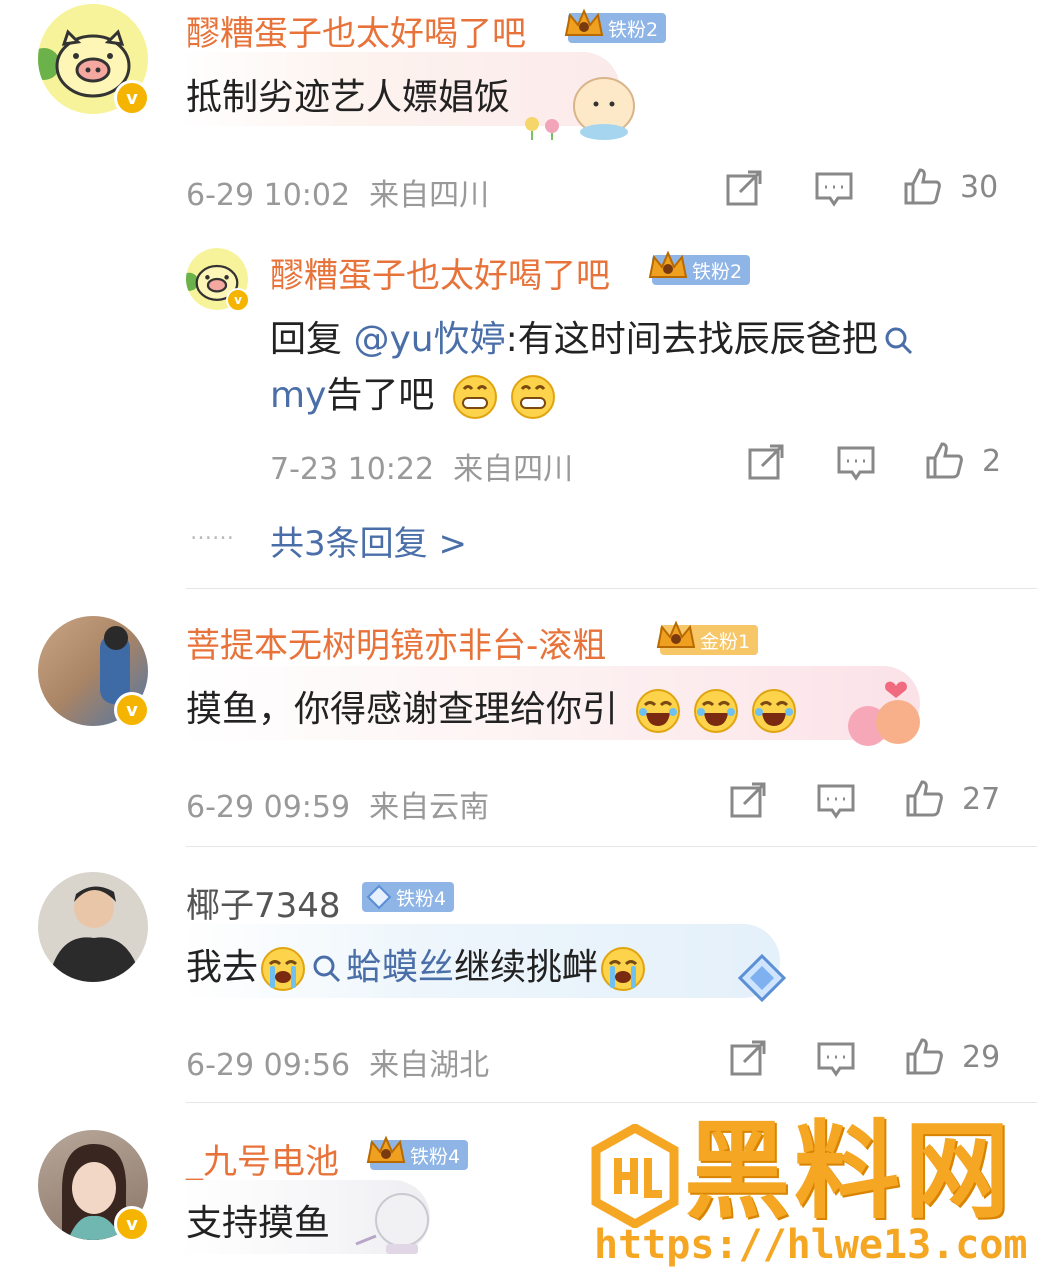 This screenshot has height=1280, width=1037. I want to click on mention-link: @yu忺婷, so click(429, 339).